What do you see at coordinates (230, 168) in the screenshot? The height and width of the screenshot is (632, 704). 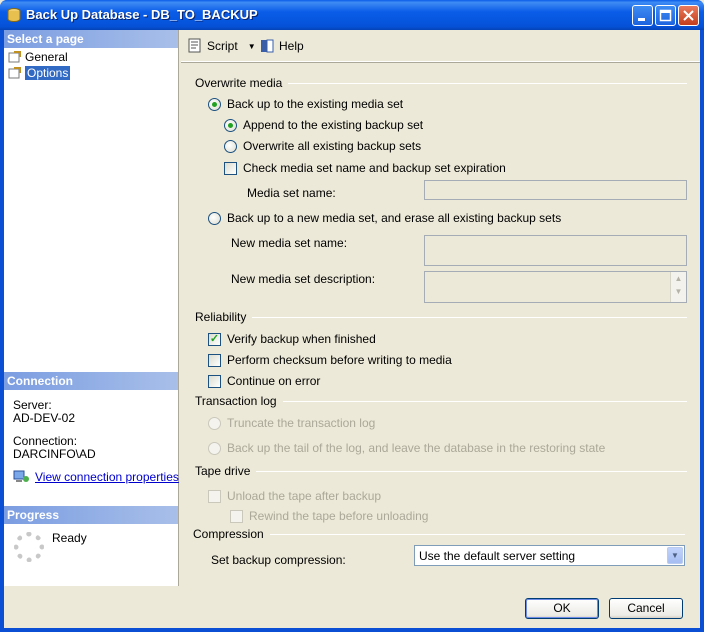 I see `check-expiration-checkbox` at bounding box center [230, 168].